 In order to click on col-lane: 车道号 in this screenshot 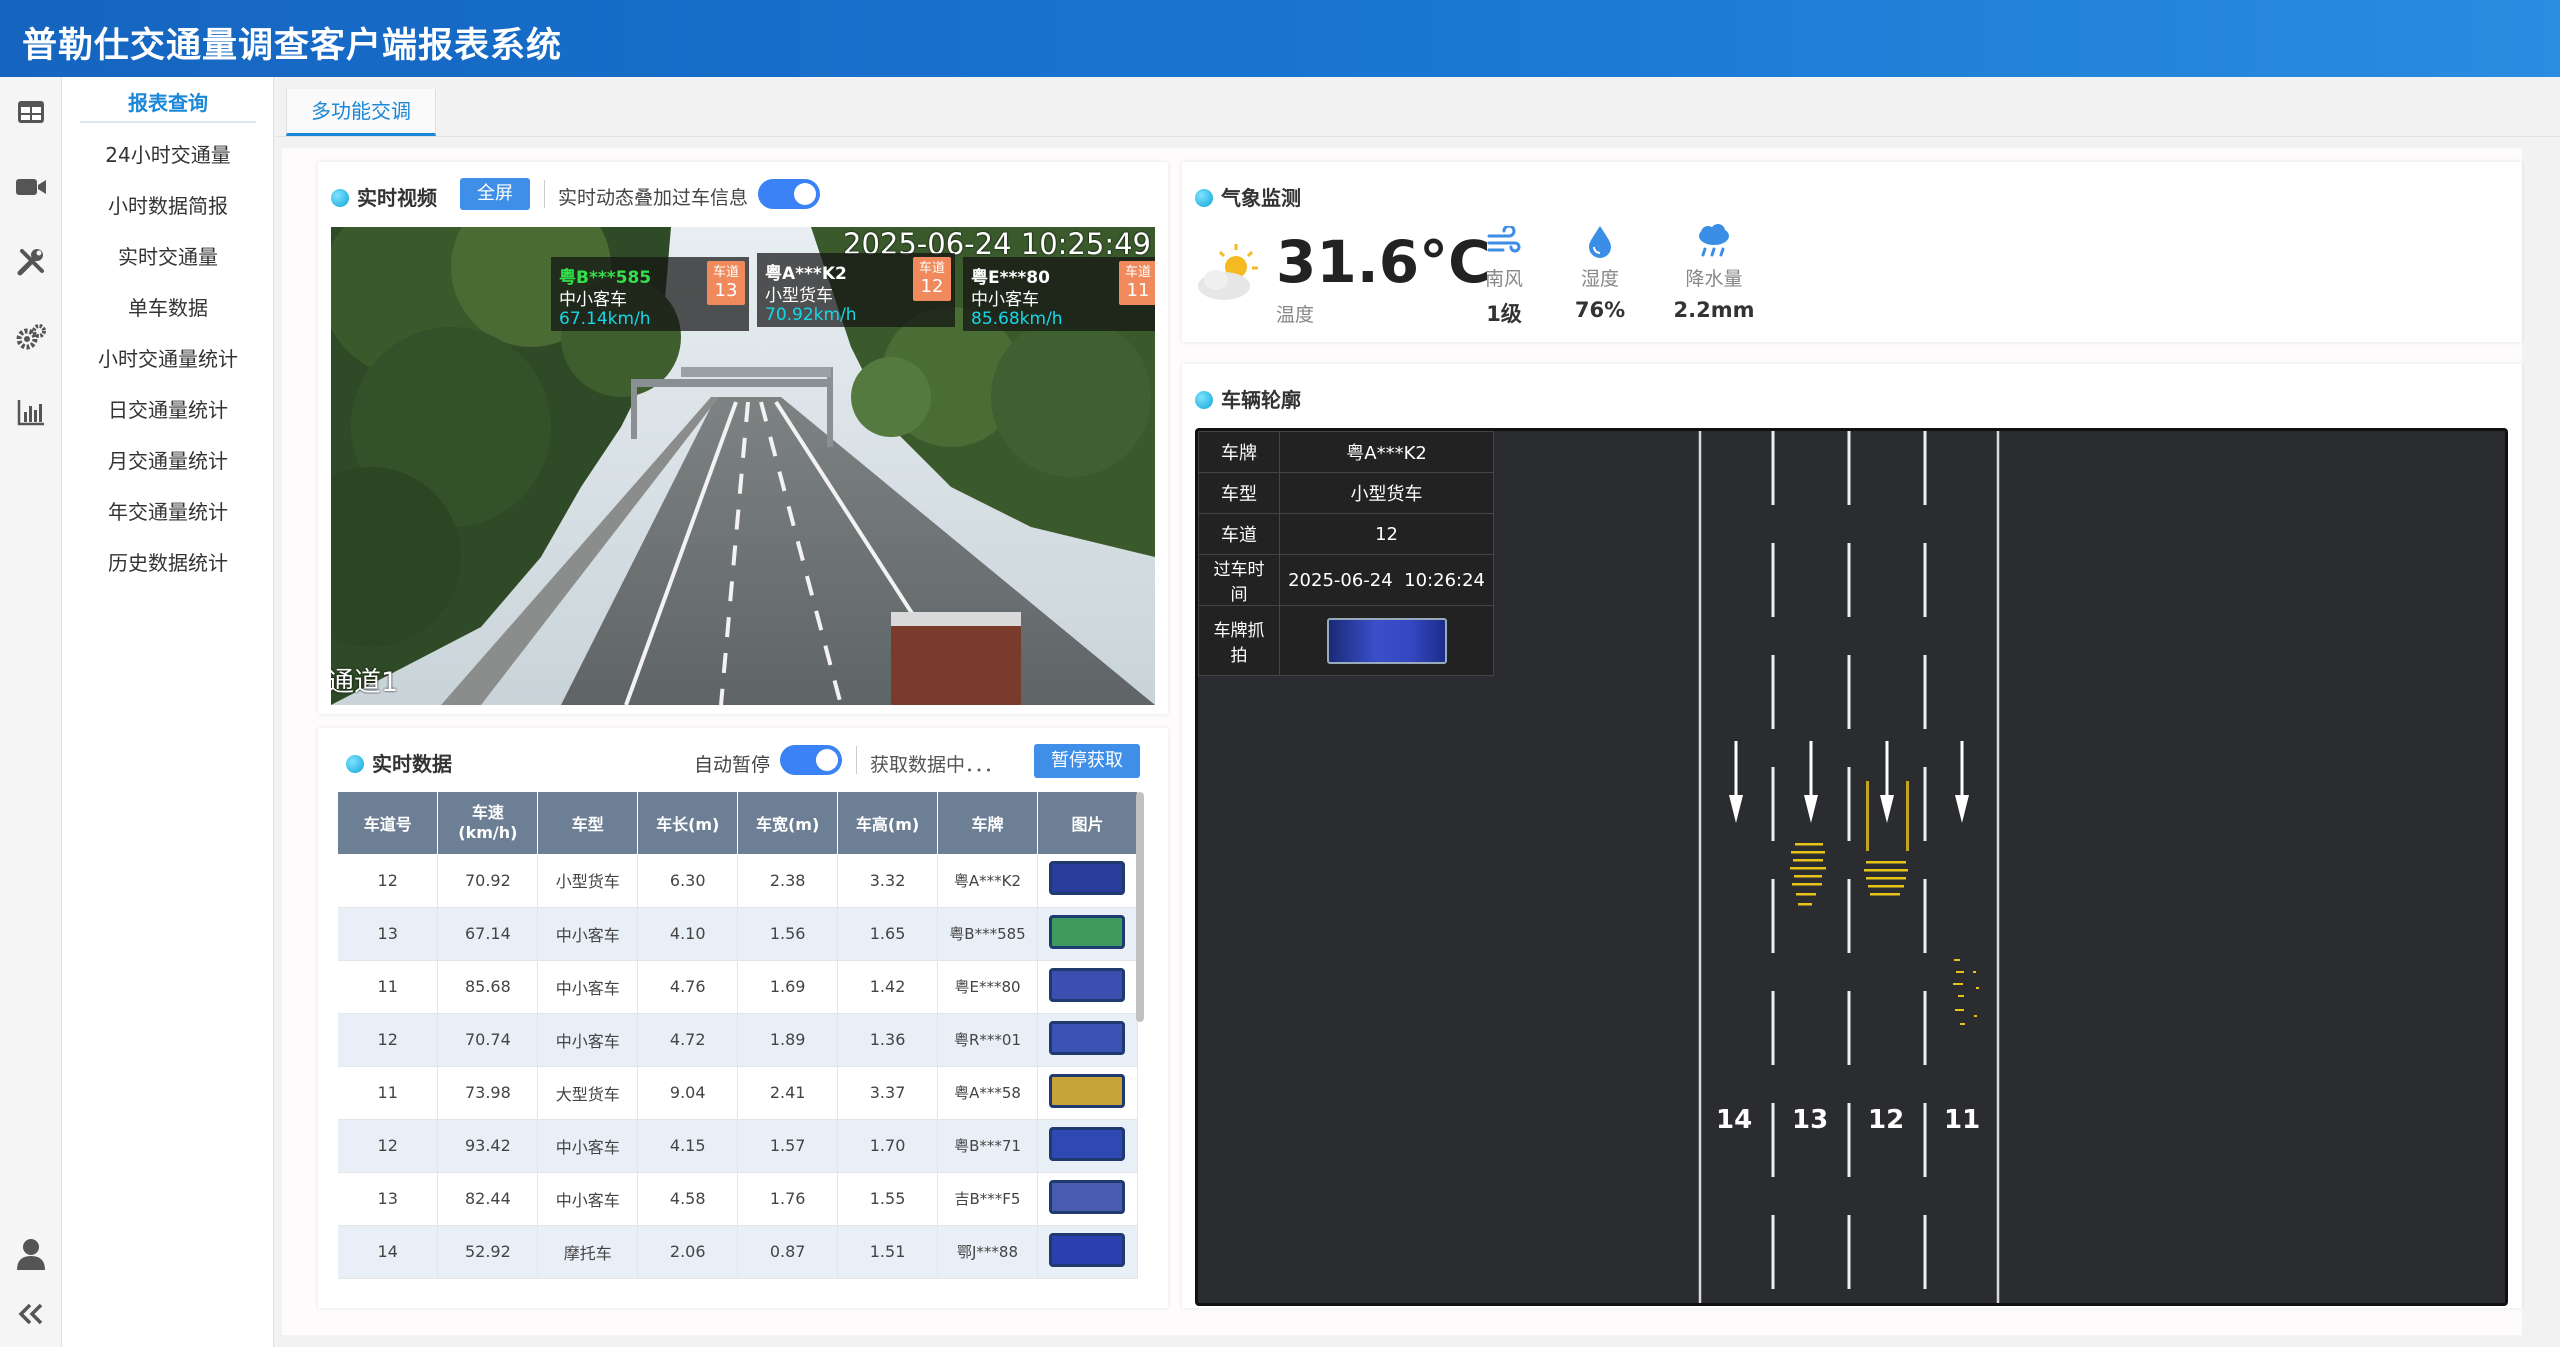, I will do `click(388, 823)`.